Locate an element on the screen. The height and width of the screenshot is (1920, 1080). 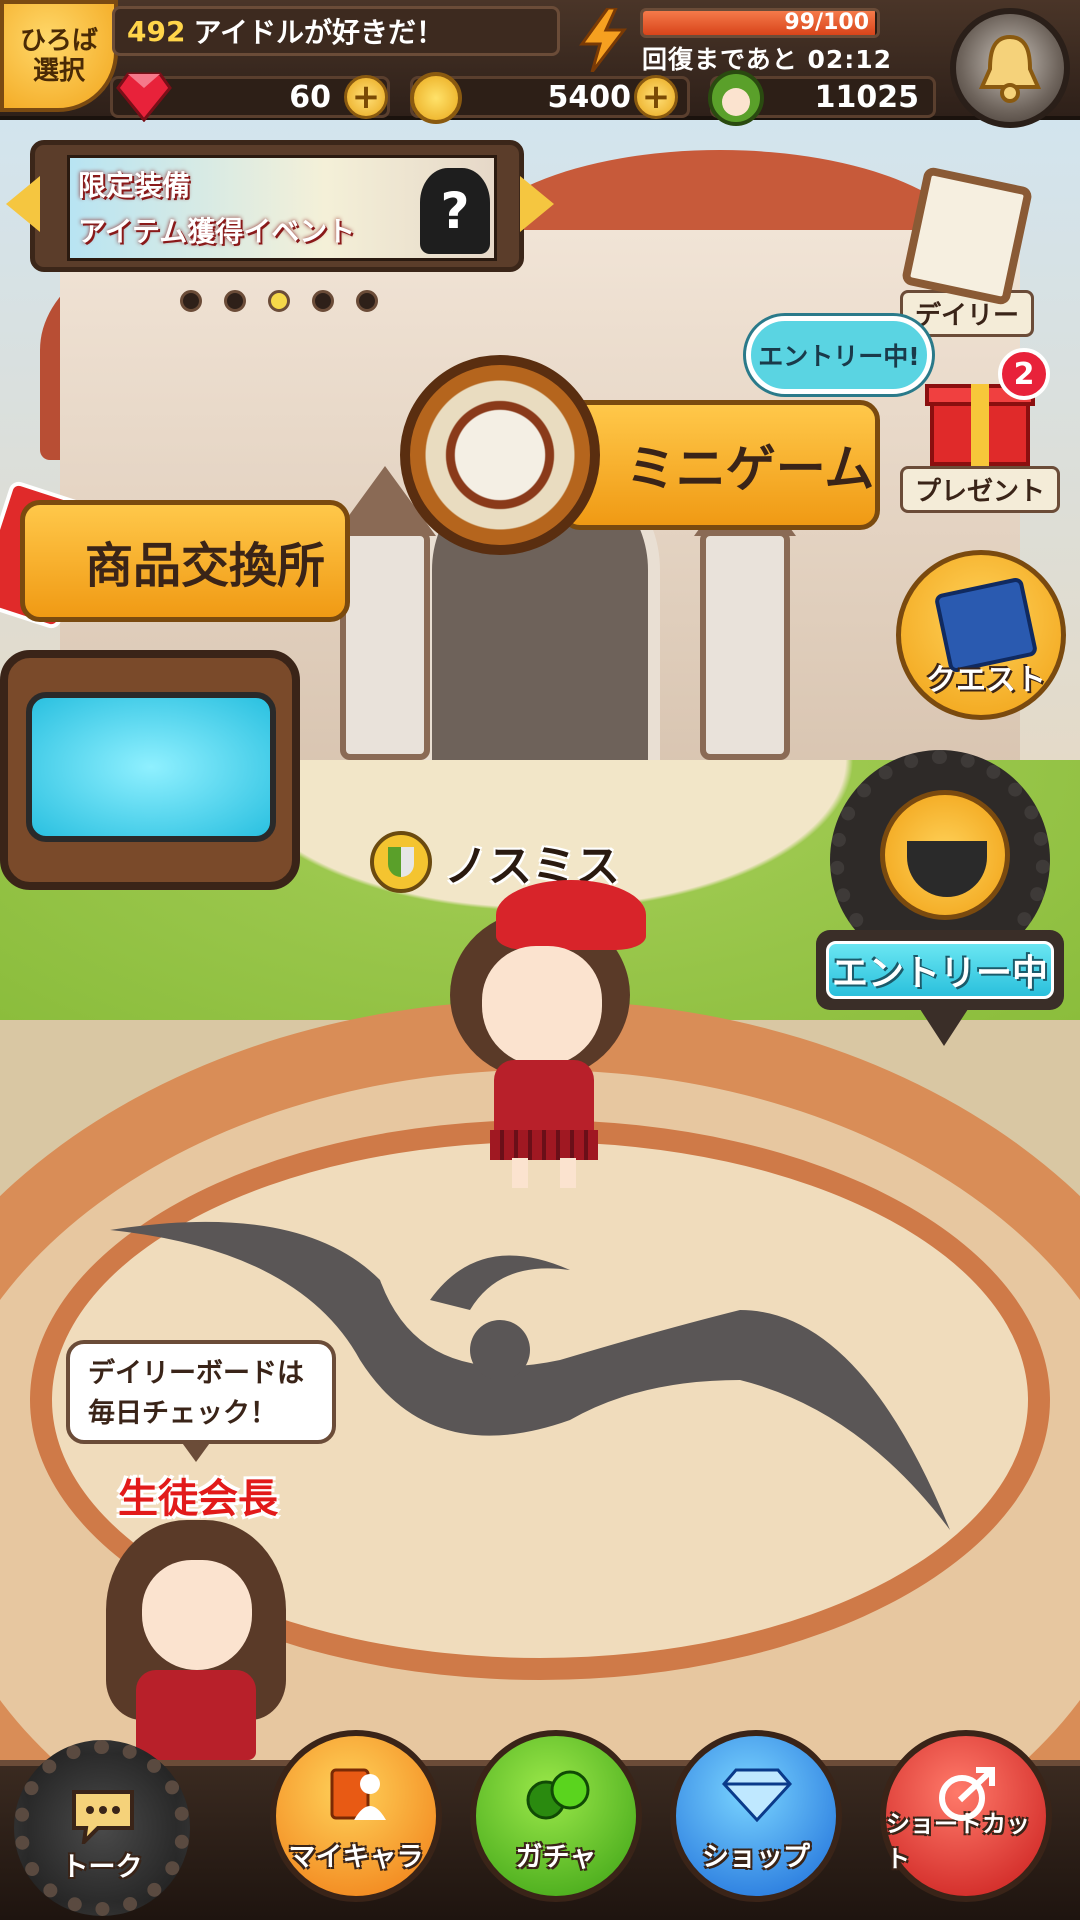
diamond-icon is located at coordinates (757, 1795).